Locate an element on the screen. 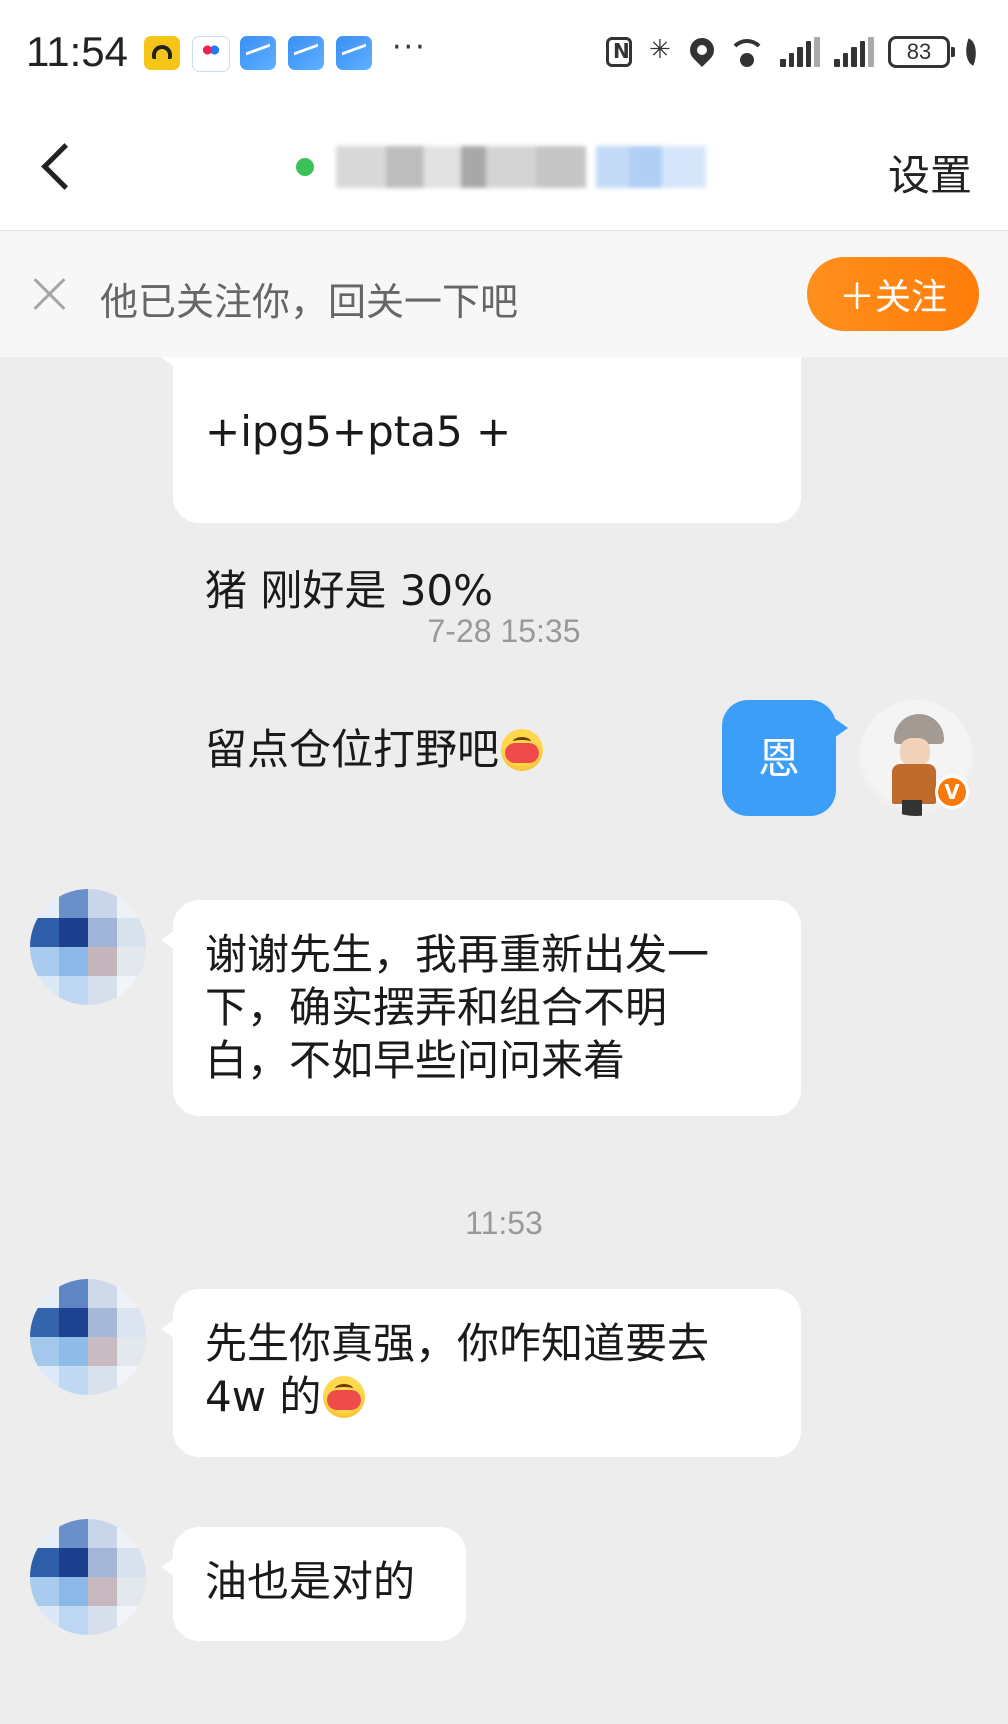 This screenshot has width=1008, height=1724. blurred-username-tag is located at coordinates (651, 167).